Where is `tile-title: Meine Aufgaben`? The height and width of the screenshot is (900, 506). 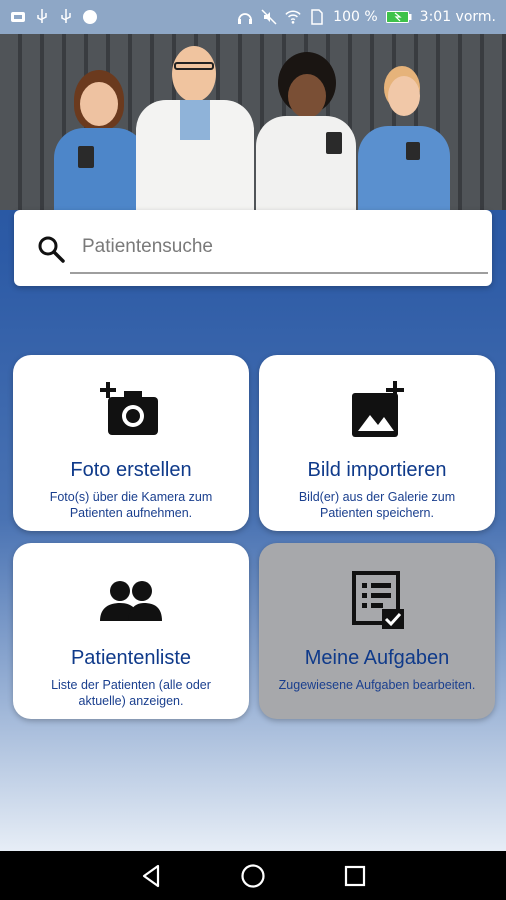 tile-title: Meine Aufgaben is located at coordinates (377, 658).